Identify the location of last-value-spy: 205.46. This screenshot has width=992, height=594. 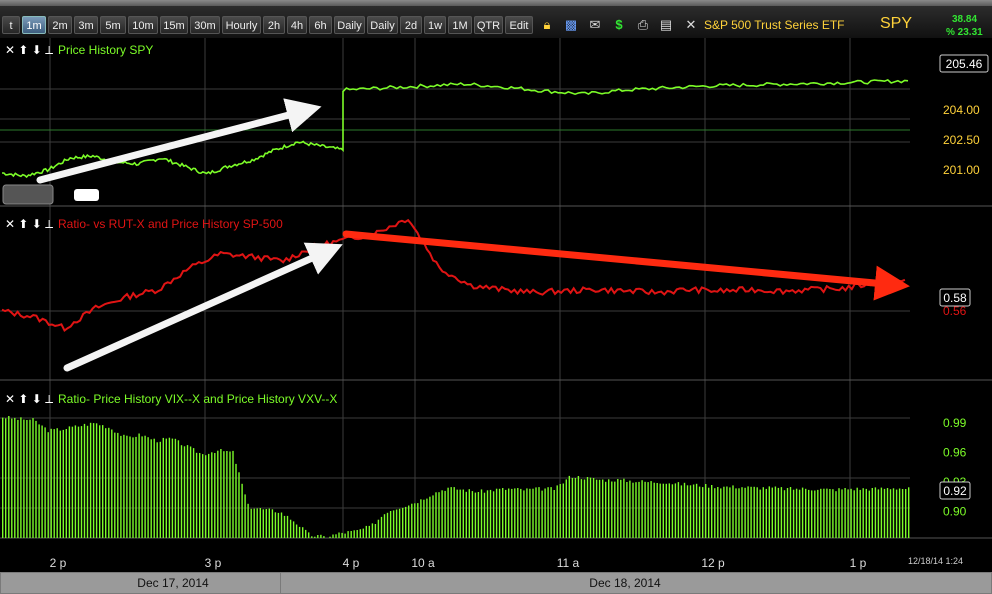
(964, 64).